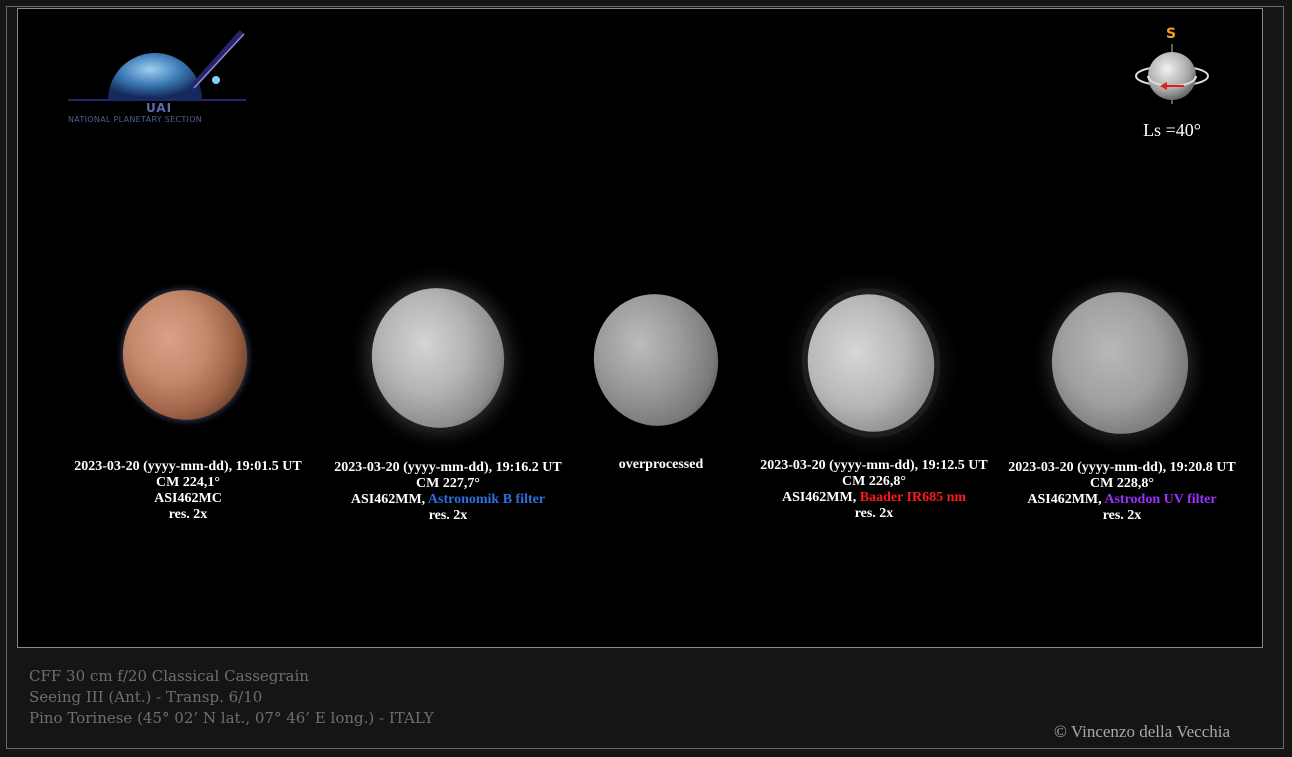 Image resolution: width=1292 pixels, height=757 pixels. Describe the element at coordinates (874, 481) in the screenshot. I see `caption-cm: CM 226,8°` at that location.